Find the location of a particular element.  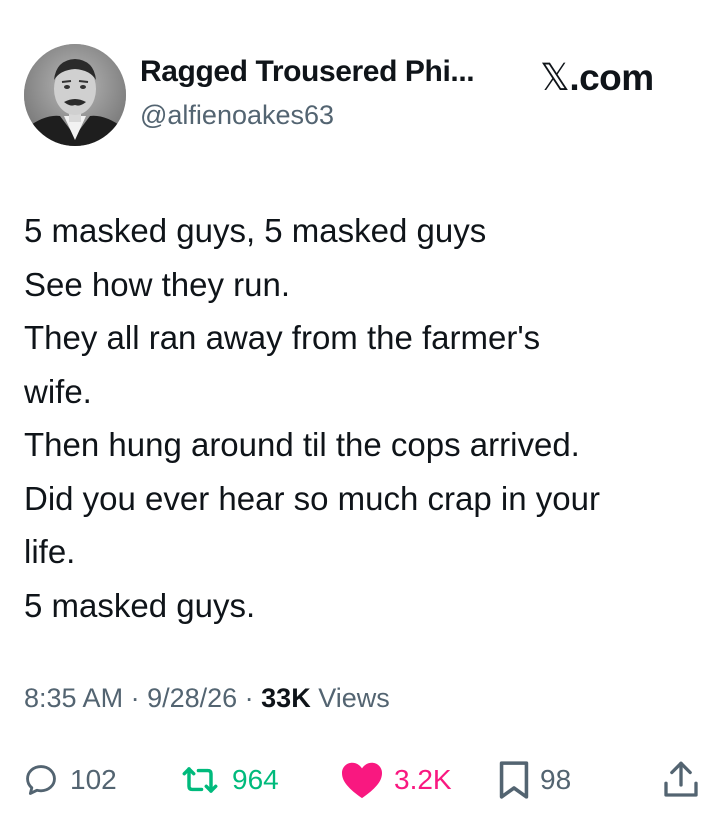

author-handle: @alfienoakes63 is located at coordinates (237, 115).